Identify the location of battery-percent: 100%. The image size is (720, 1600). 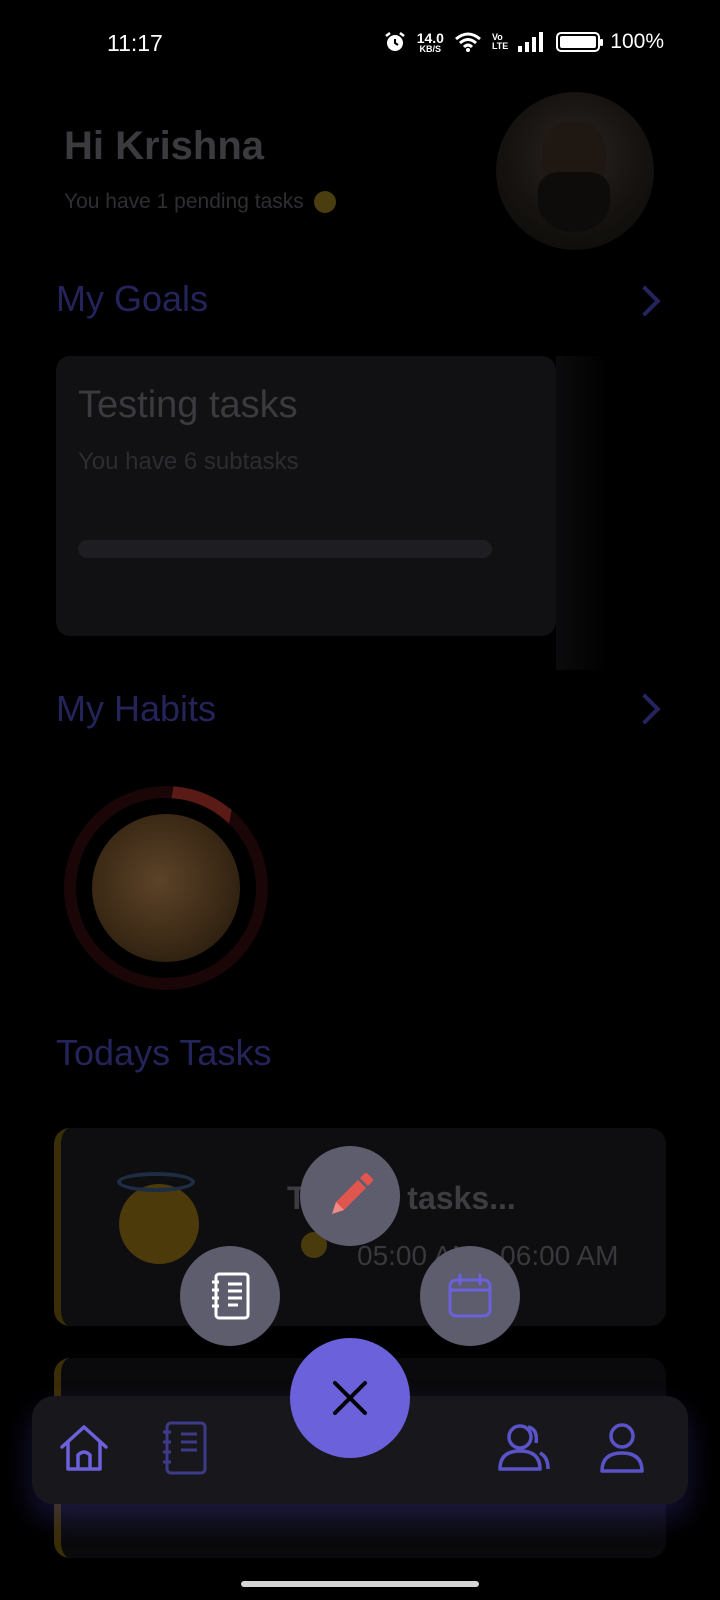
(637, 41).